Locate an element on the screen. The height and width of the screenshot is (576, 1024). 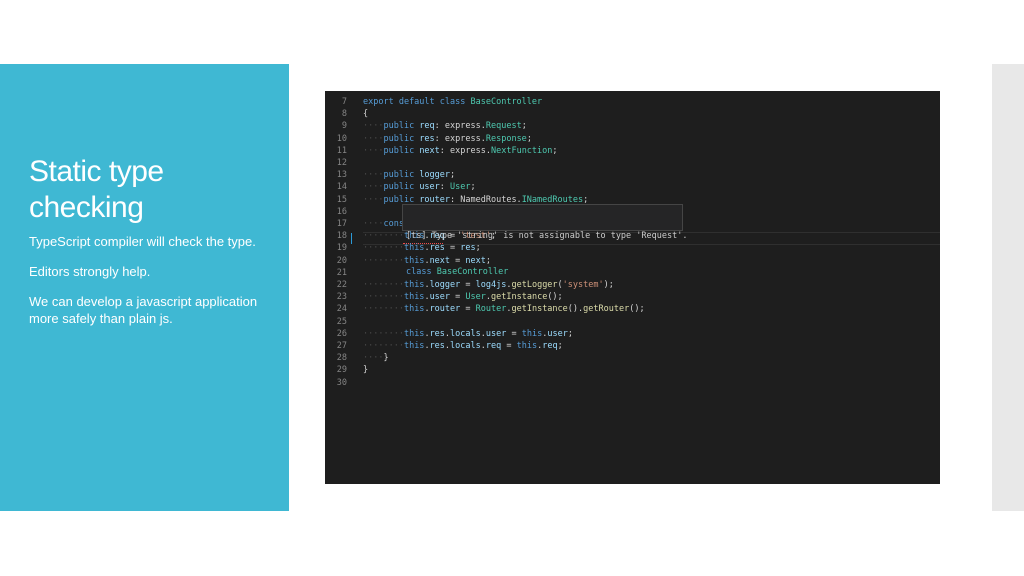
code-text: ····public logger; is located at coordinates (409, 175).